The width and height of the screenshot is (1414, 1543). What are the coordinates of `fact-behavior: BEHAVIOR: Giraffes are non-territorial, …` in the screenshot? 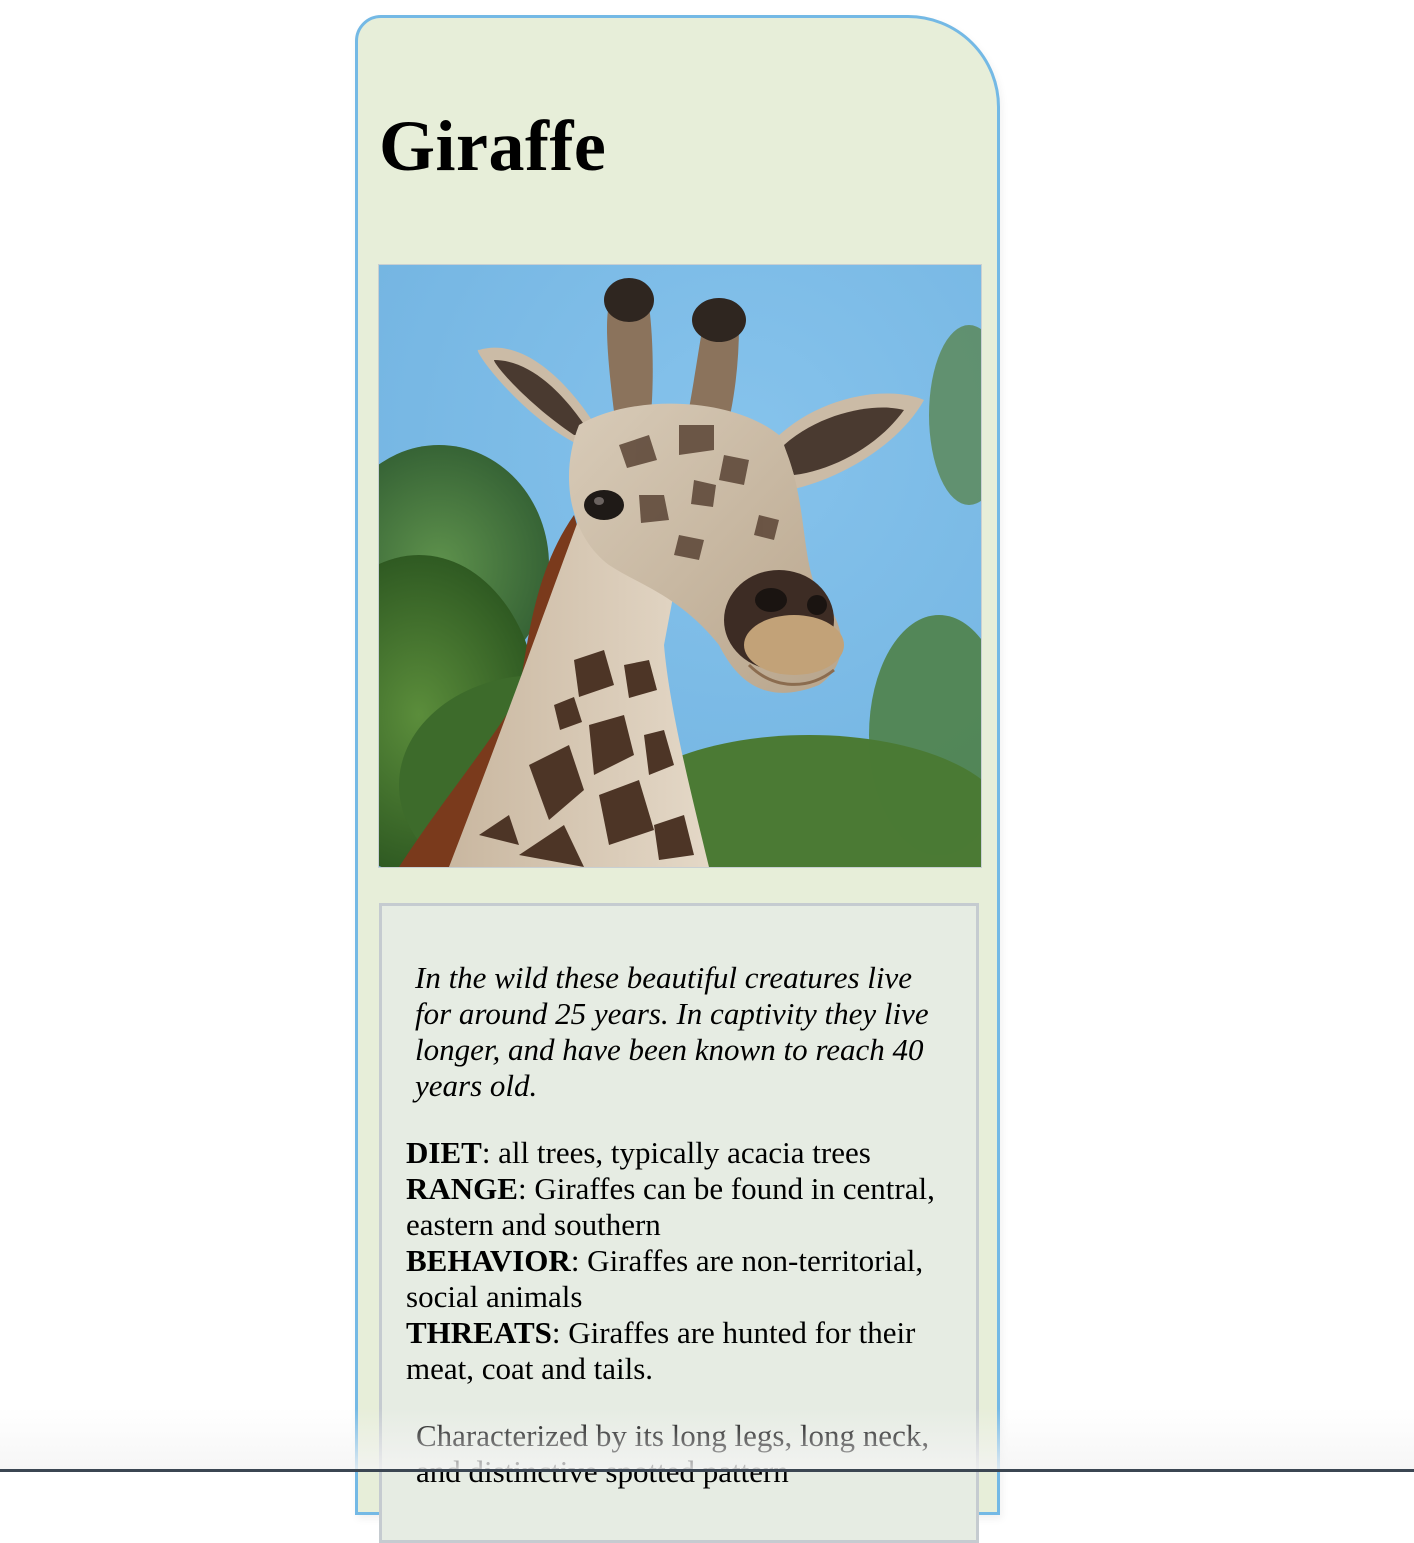 It's located at (678, 1279).